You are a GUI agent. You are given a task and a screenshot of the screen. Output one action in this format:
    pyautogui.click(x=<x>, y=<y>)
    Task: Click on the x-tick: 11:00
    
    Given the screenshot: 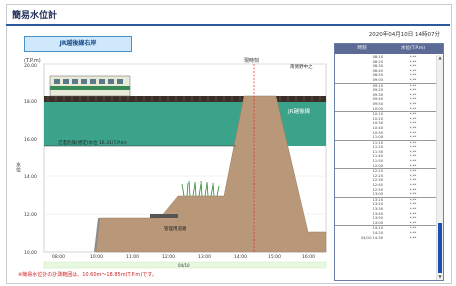 What is the action you would take?
    pyautogui.click(x=132, y=257)
    